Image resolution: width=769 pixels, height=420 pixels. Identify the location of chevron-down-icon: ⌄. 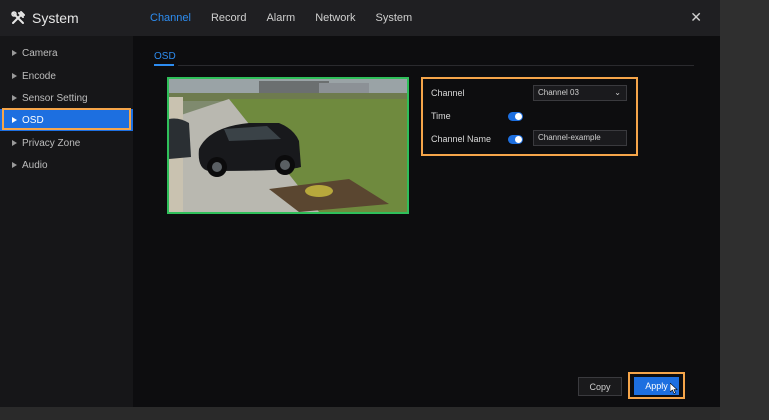
(617, 92).